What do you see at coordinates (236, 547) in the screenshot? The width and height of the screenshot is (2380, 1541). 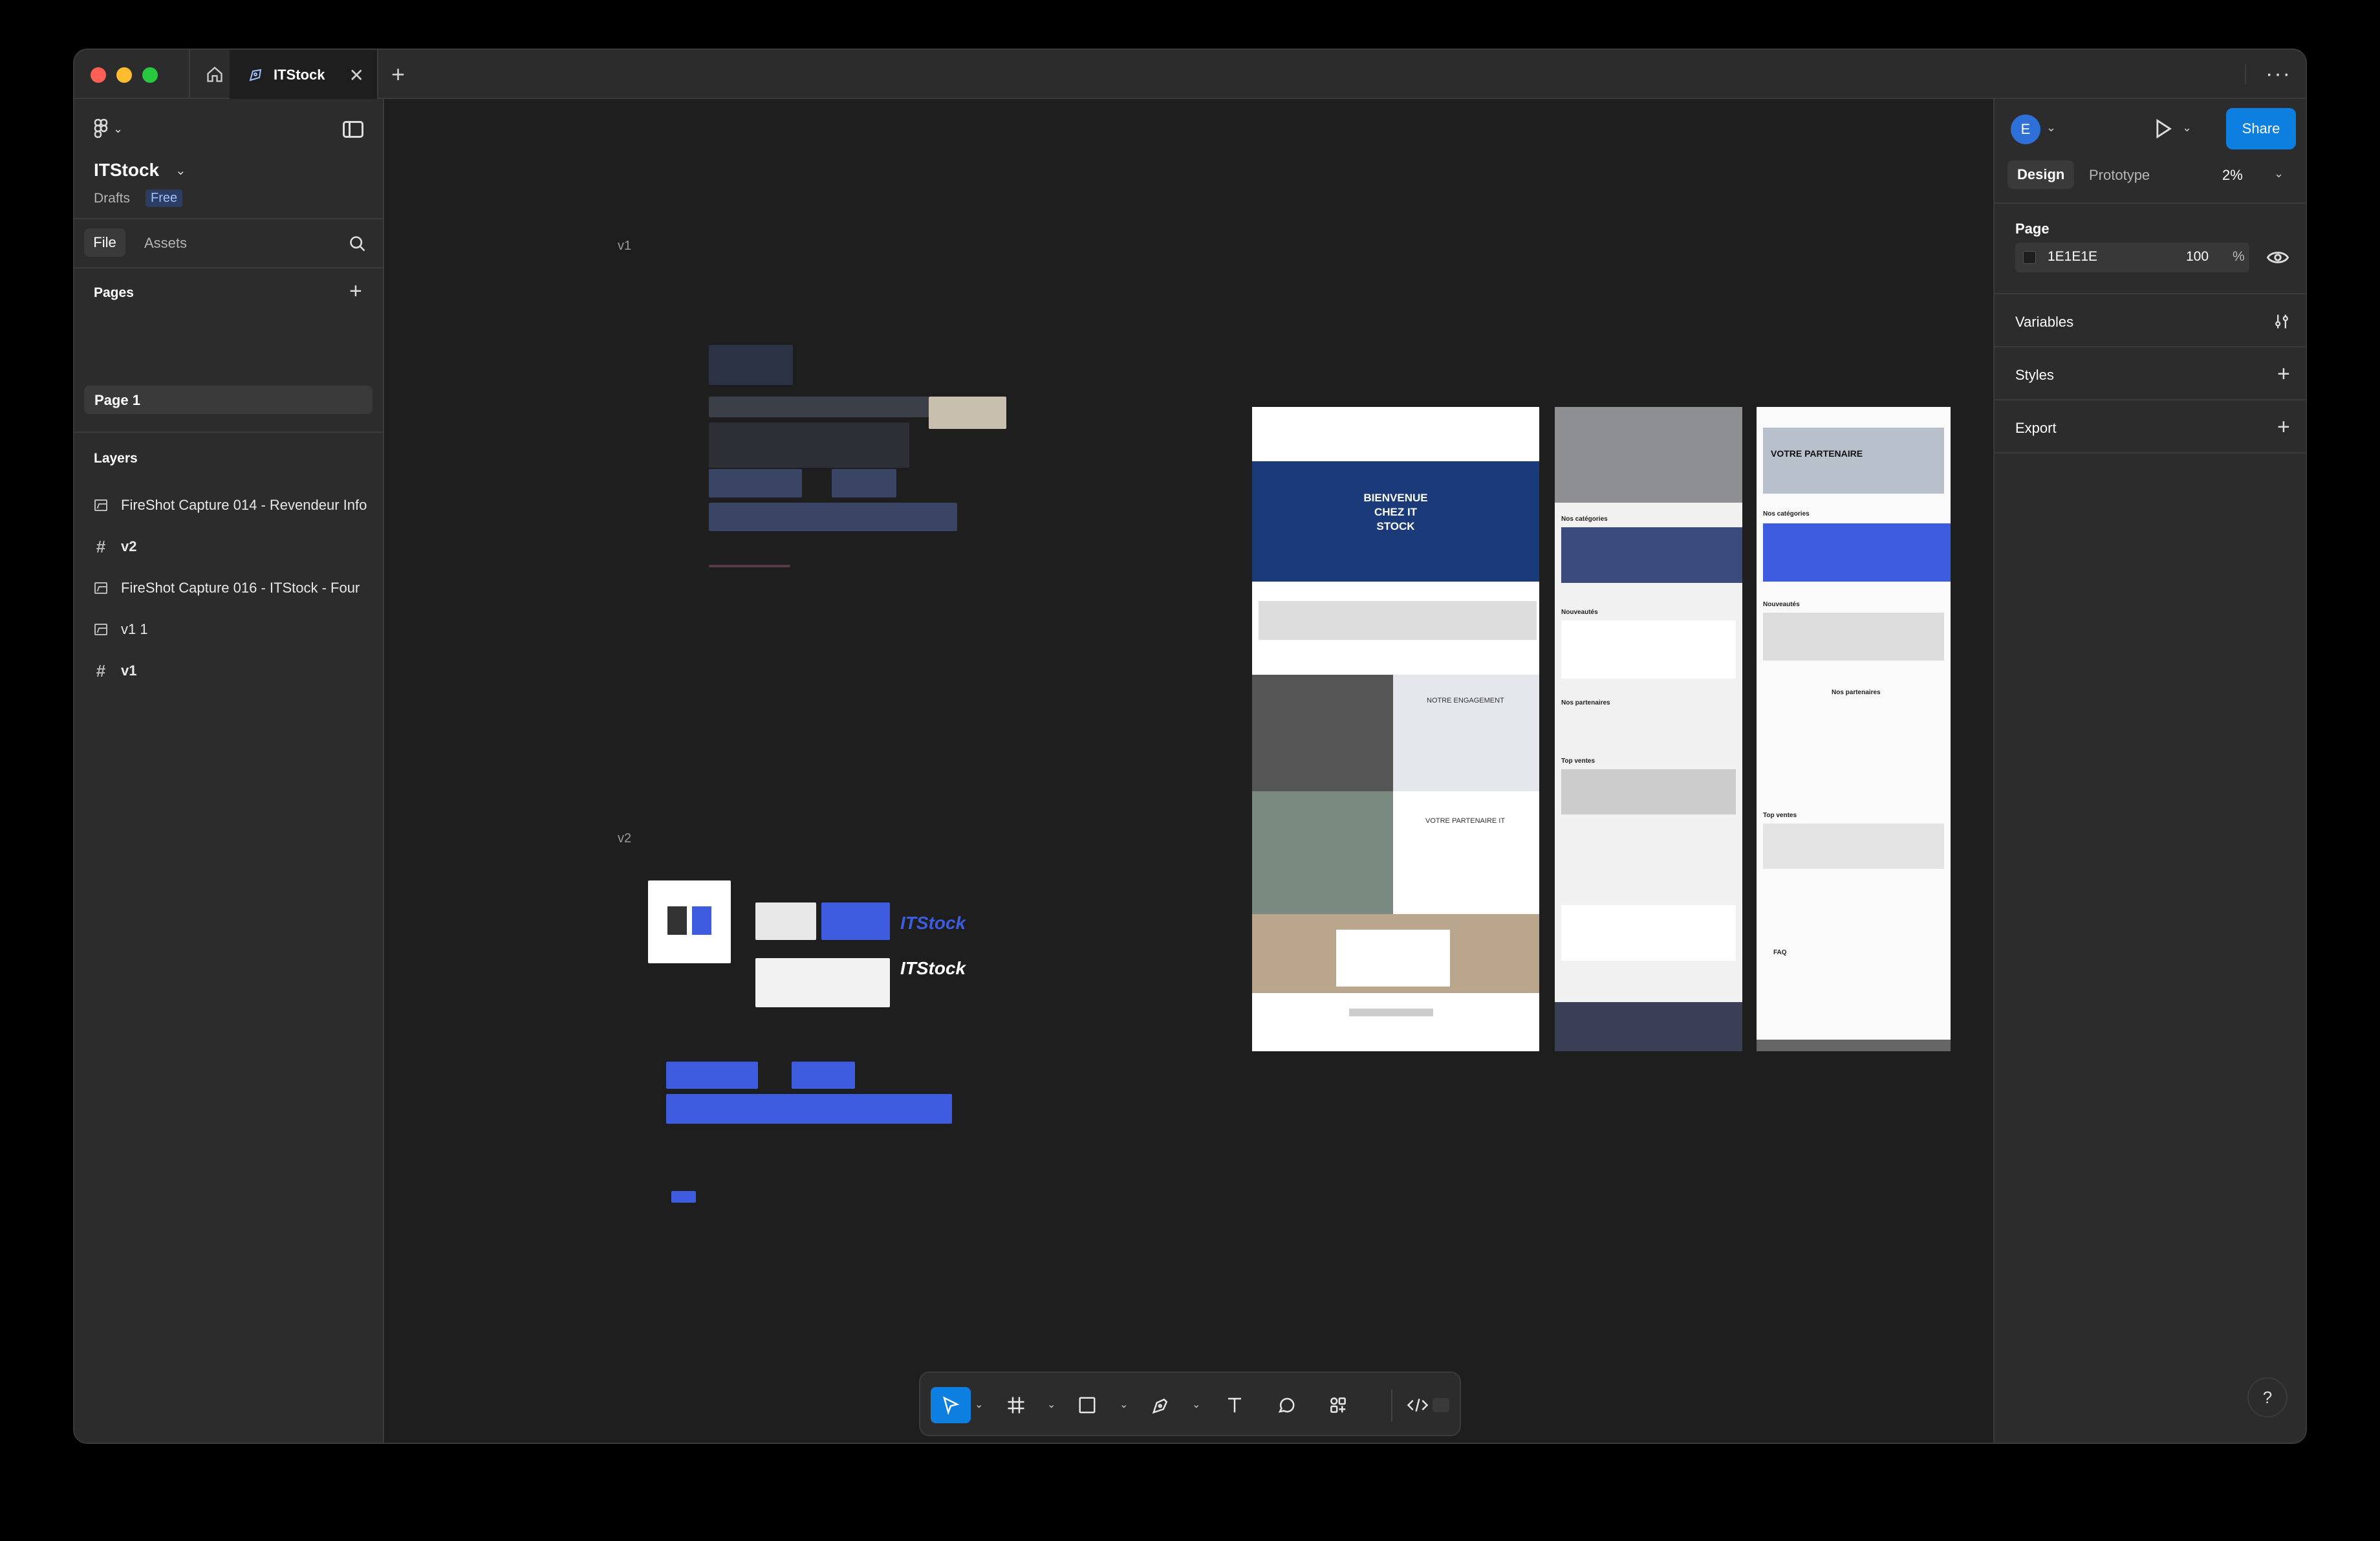 I see `layer-item: # v2` at bounding box center [236, 547].